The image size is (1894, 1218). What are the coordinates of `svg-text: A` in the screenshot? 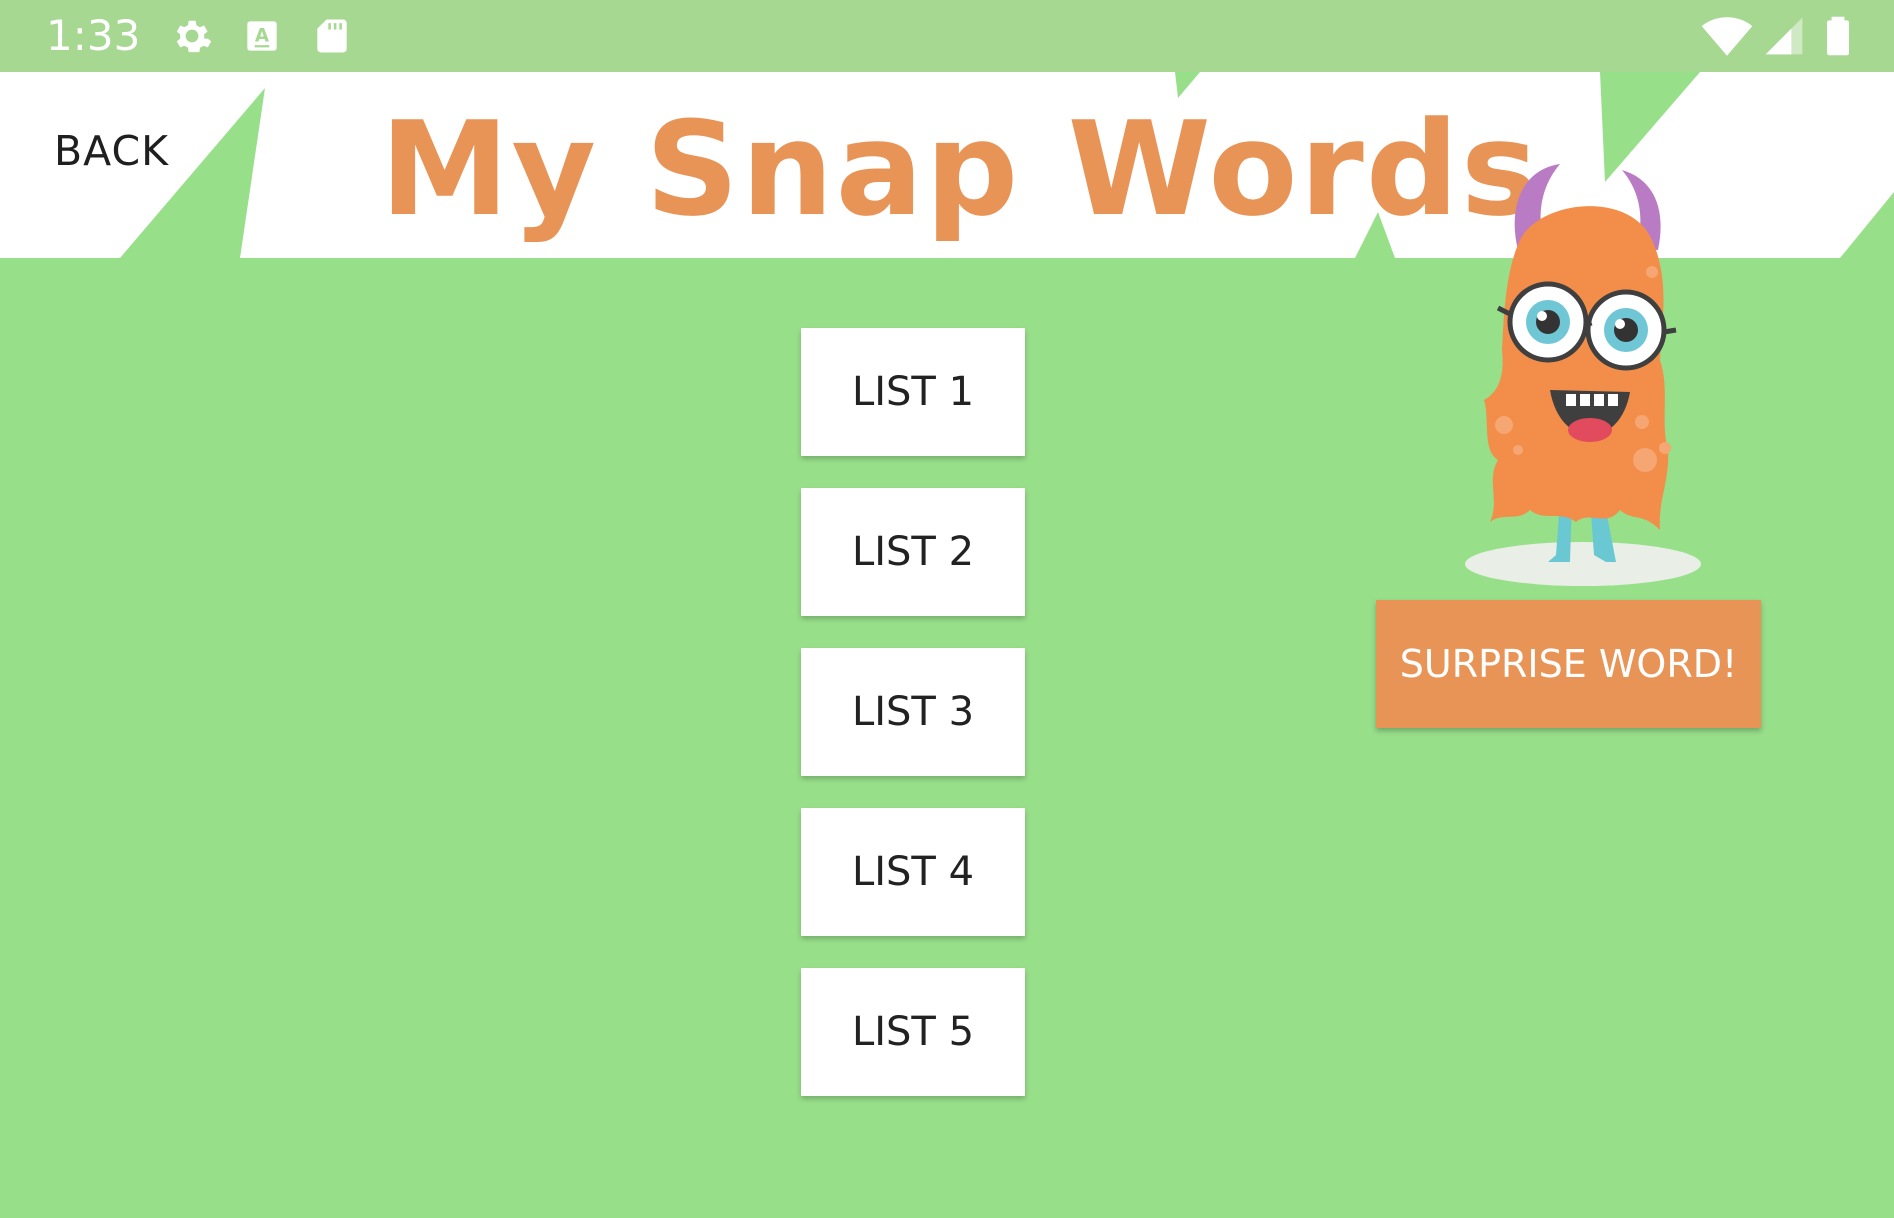 It's located at (262, 36).